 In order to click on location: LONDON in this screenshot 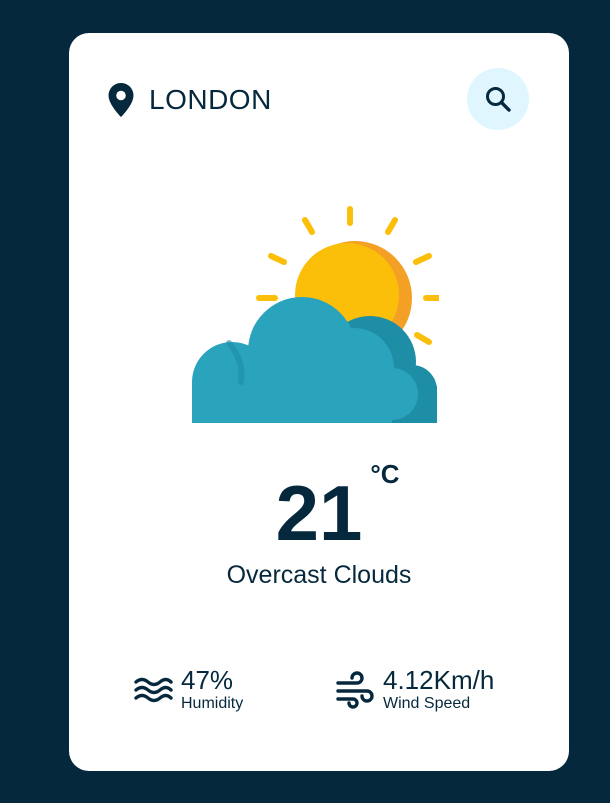, I will do `click(189, 100)`.